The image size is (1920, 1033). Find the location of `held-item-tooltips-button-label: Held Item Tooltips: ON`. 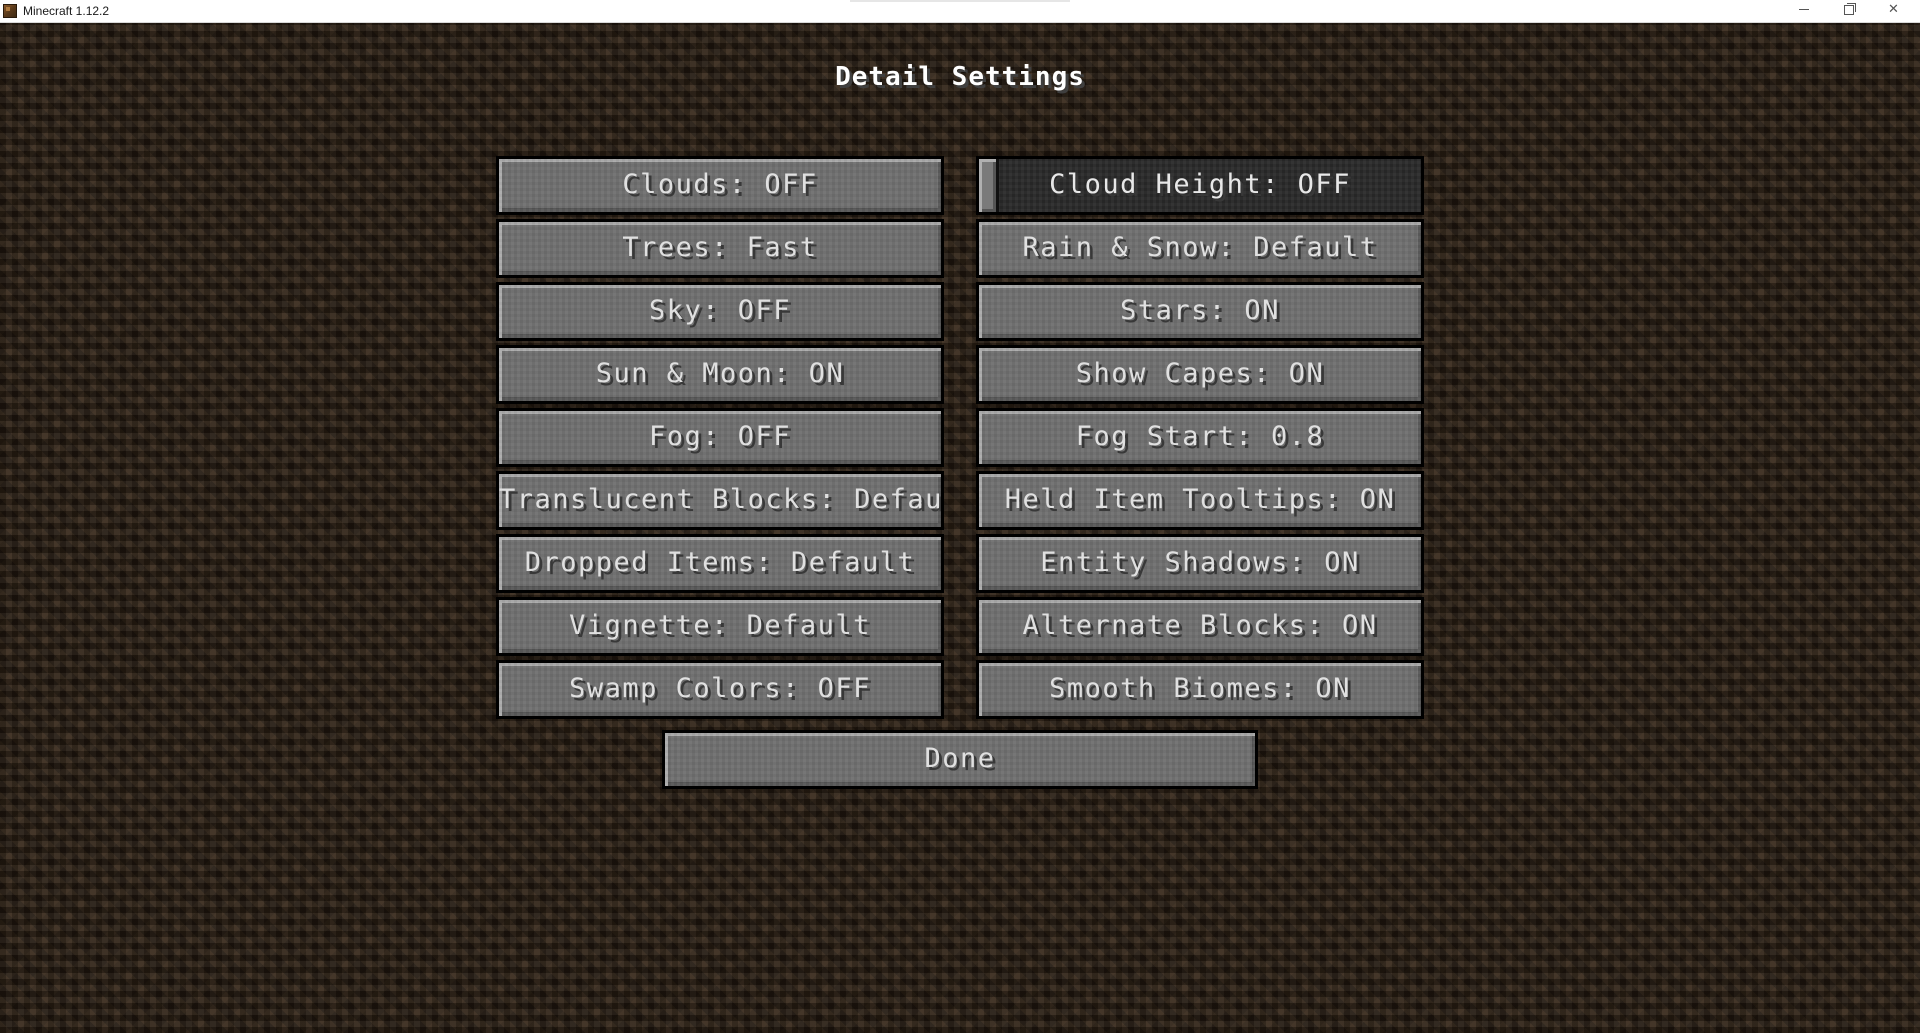

held-item-tooltips-button-label: Held Item Tooltips: ON is located at coordinates (1200, 499).